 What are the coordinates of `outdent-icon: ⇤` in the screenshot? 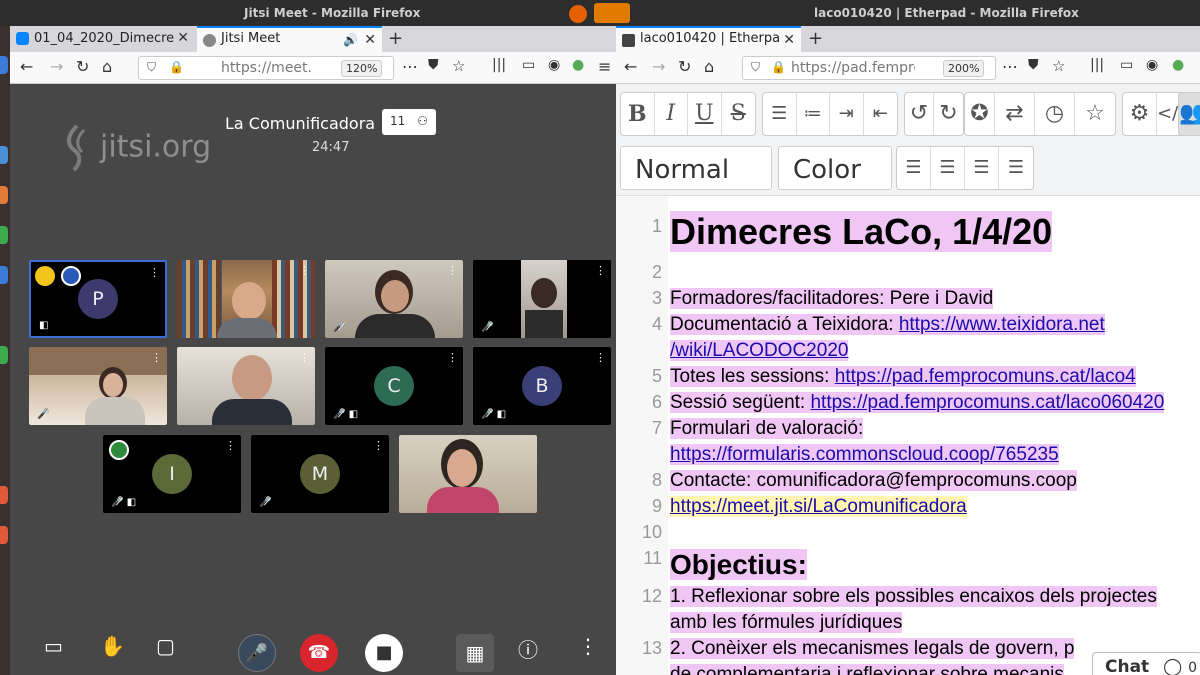 It's located at (880, 114).